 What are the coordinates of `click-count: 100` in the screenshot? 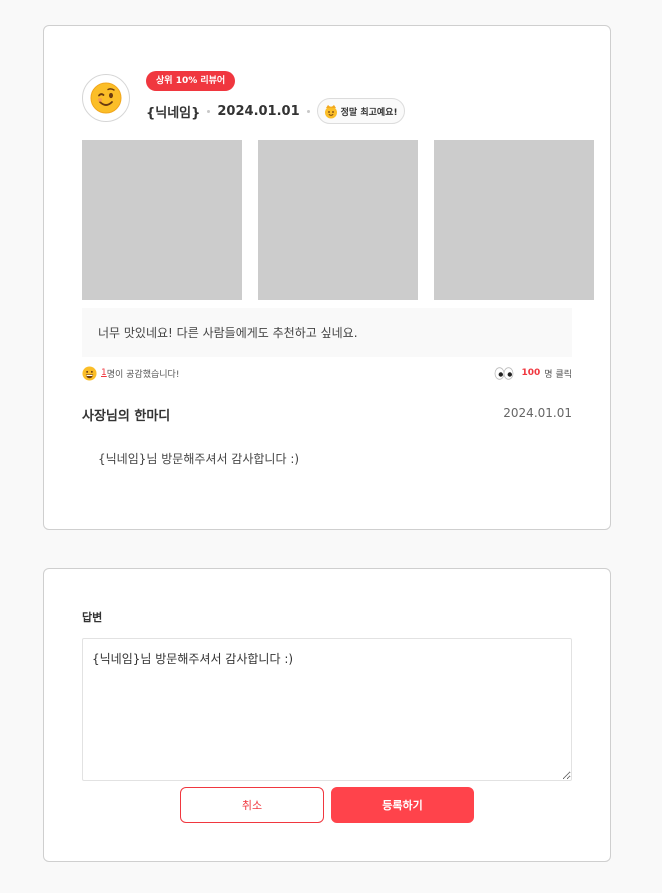 It's located at (531, 373).